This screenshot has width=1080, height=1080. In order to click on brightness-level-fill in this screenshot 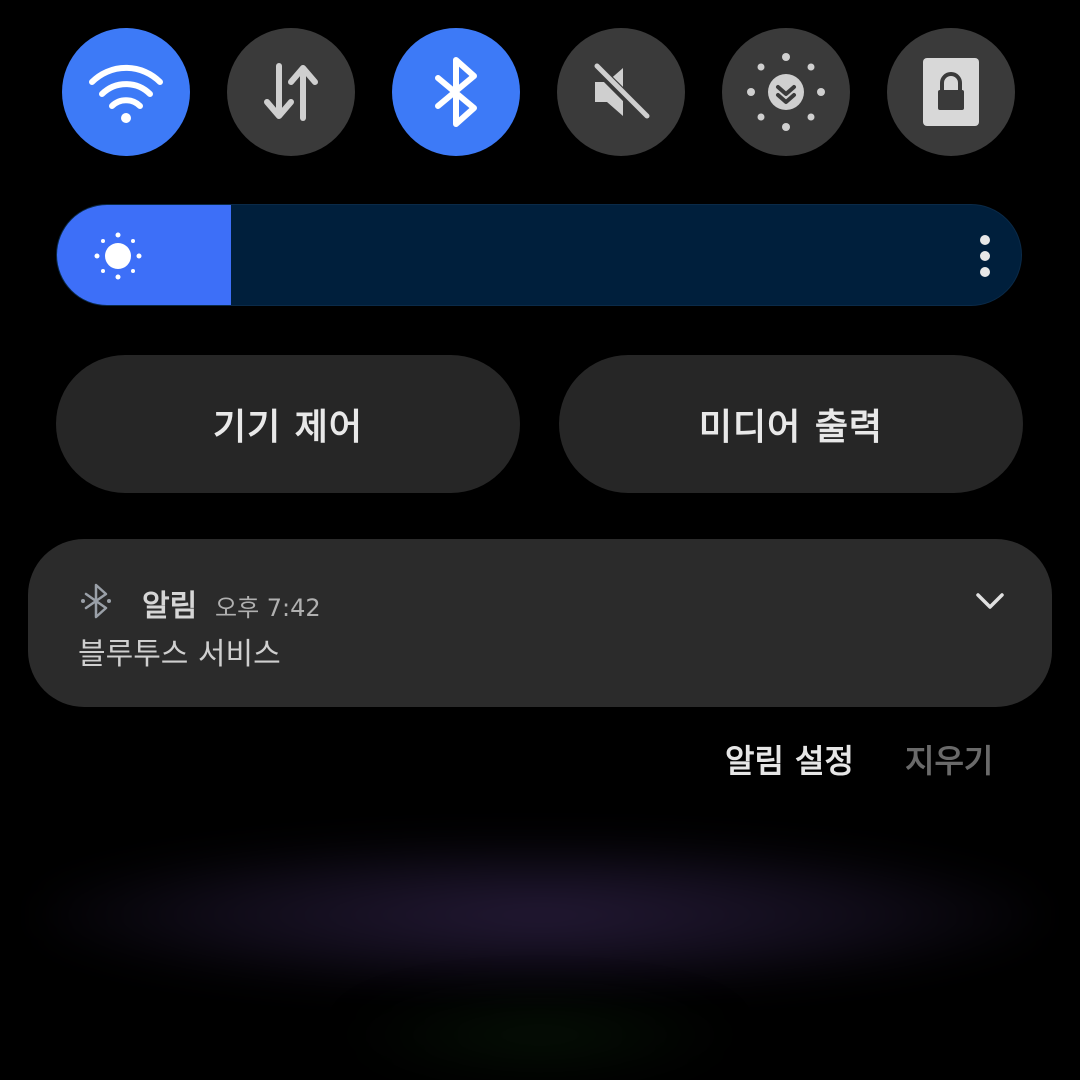, I will do `click(144, 255)`.